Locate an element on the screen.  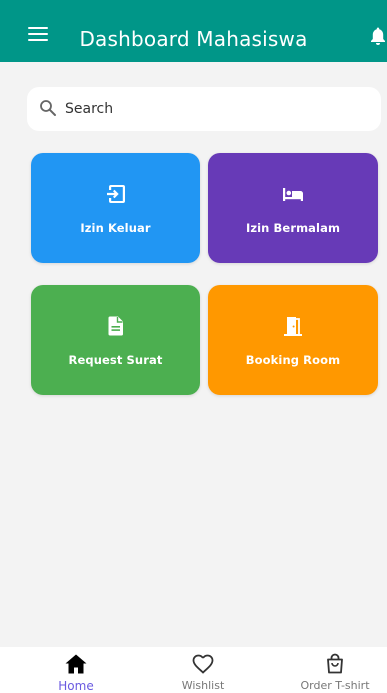
shopping-bag-icon is located at coordinates (335, 663).